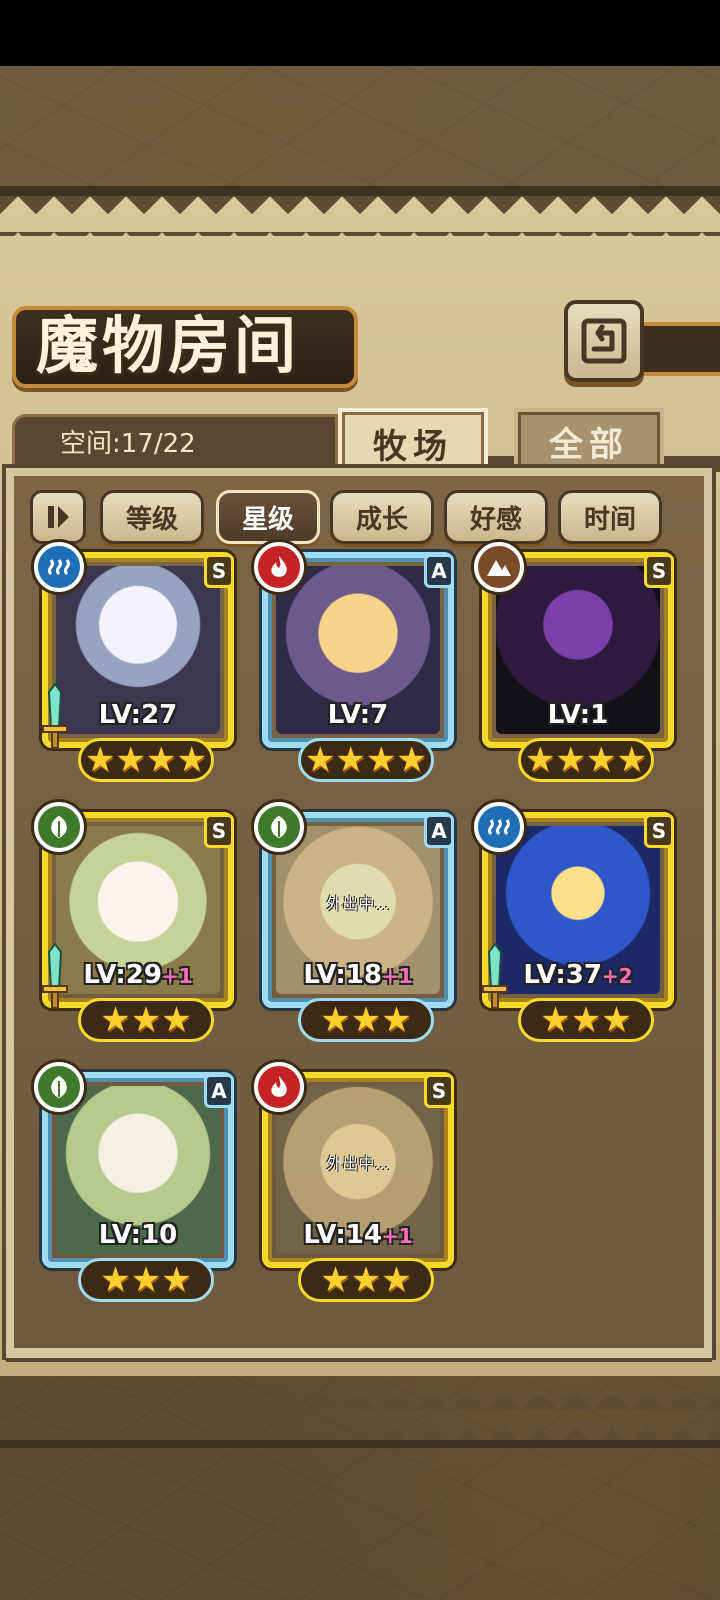 This screenshot has height=1600, width=720. Describe the element at coordinates (134, 922) in the screenshot. I see `monster-card: S LV:29+1 ★ ★ ★` at that location.